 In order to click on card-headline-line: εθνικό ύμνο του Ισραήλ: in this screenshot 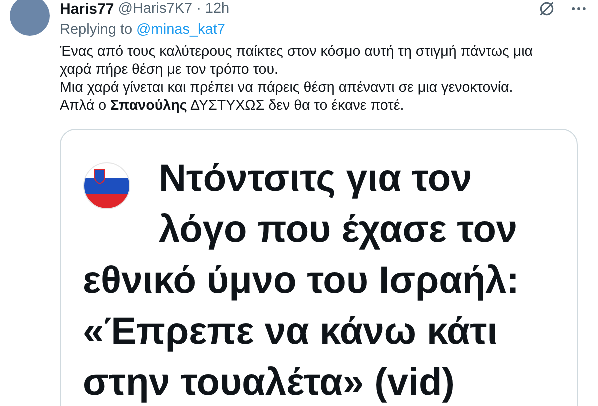, I will do `click(301, 281)`.